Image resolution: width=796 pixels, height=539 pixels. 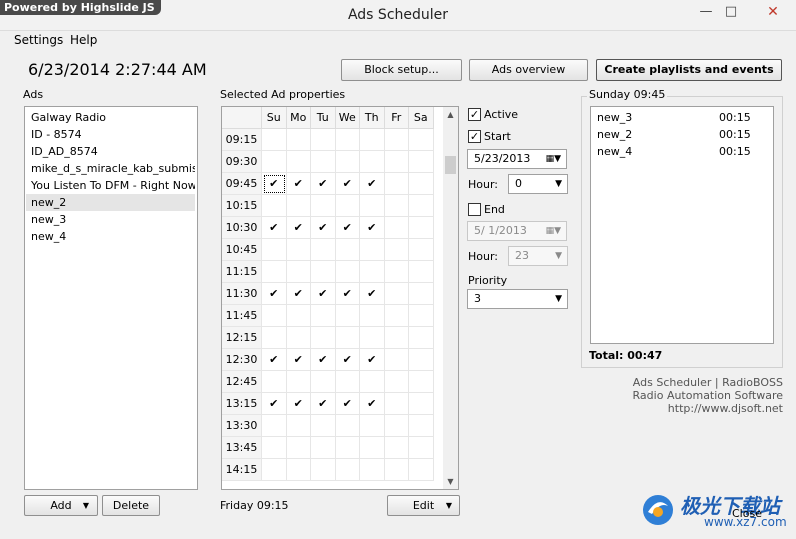 I want to click on time-slot-label: 13:15, so click(x=242, y=404).